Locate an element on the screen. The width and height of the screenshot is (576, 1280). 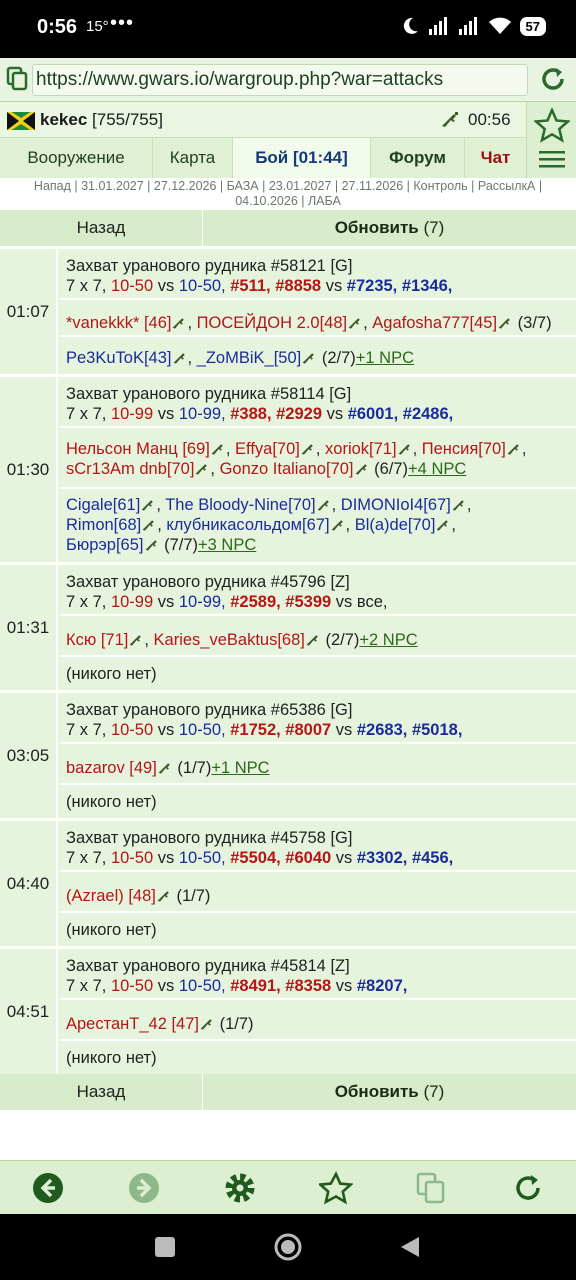
clan-id-red: #2929 is located at coordinates (299, 414).